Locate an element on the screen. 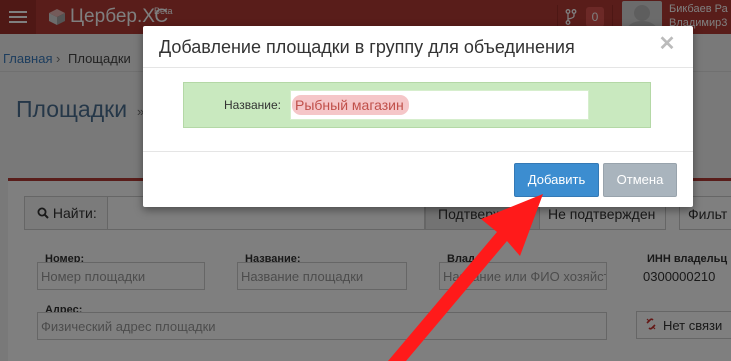  modal-header-divider is located at coordinates (418, 67).